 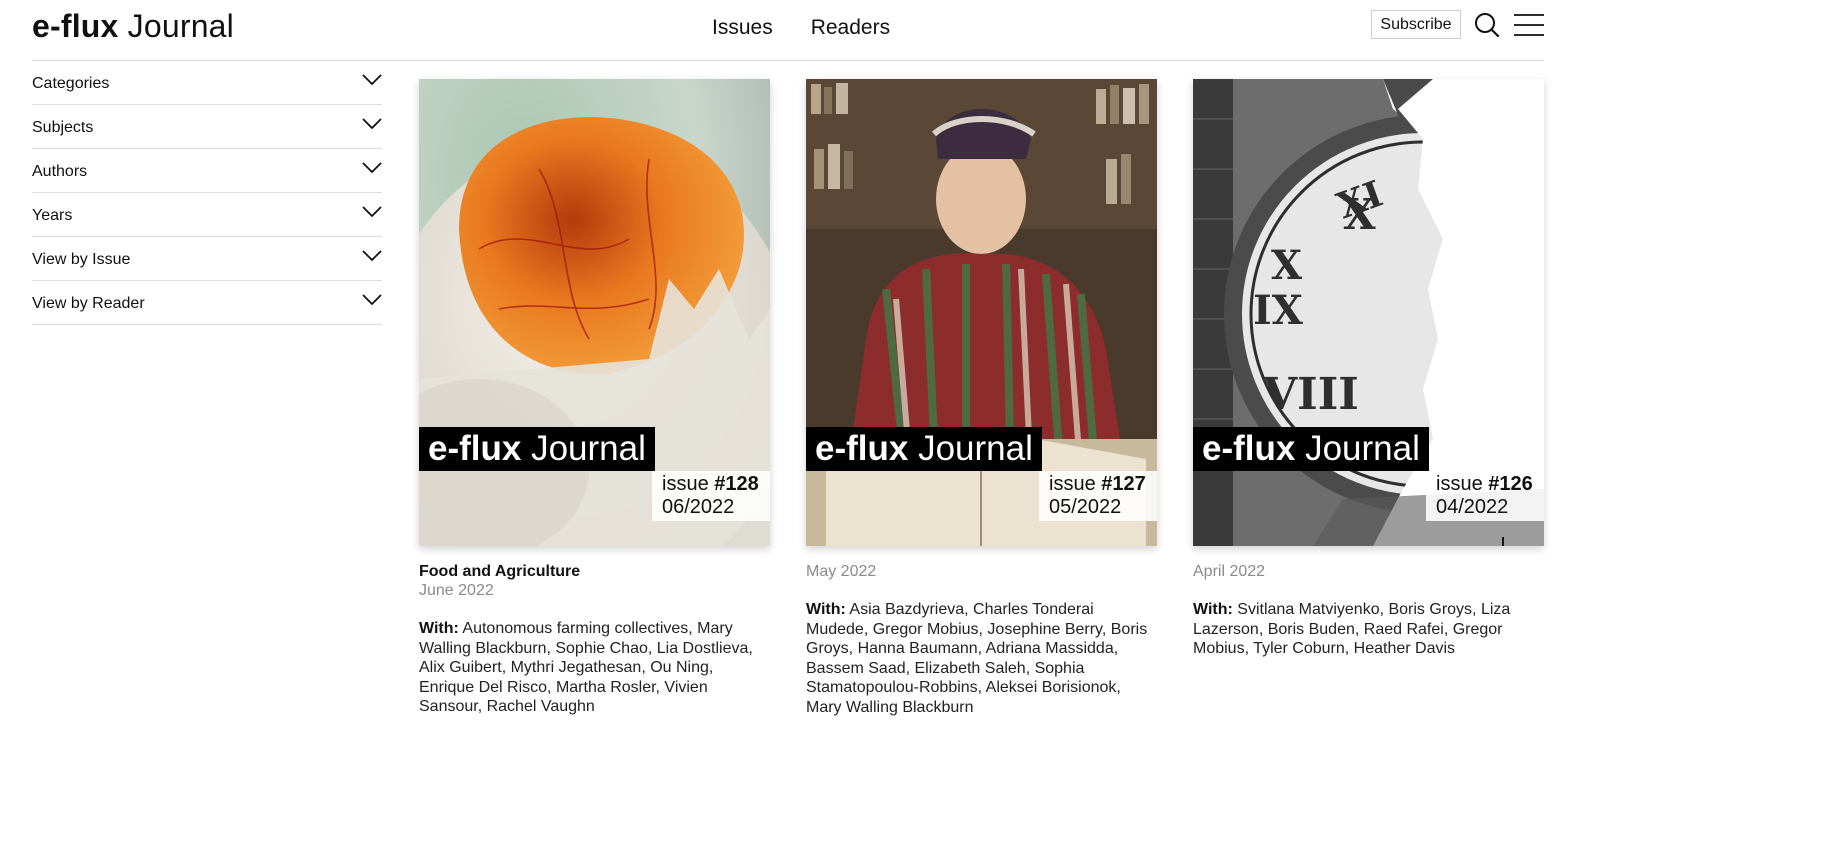 I want to click on issue-date-text: April 2022, so click(x=1229, y=571).